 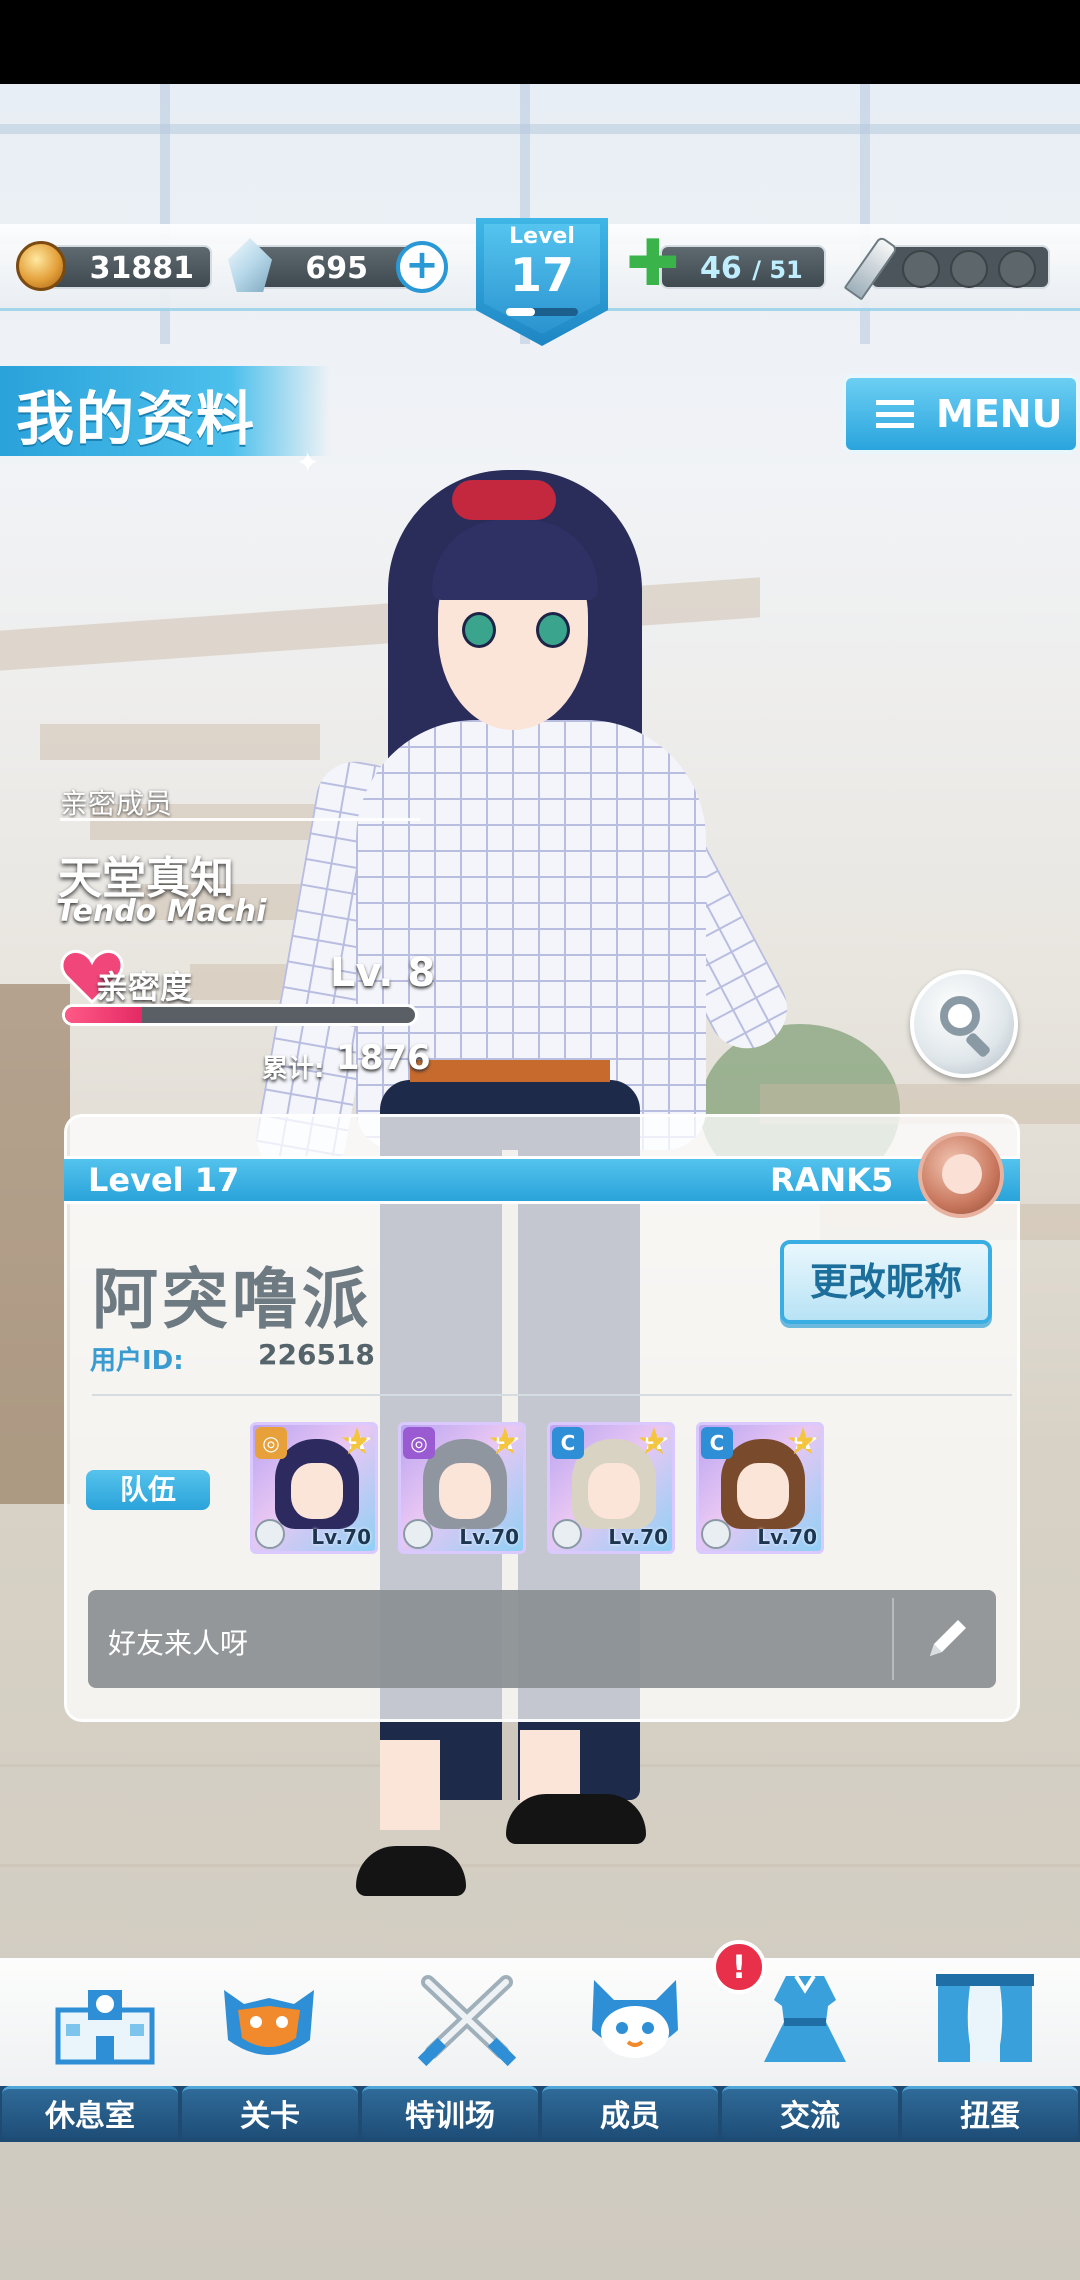 I want to click on nav-item-stages: 关卡, so click(x=269, y=2050).